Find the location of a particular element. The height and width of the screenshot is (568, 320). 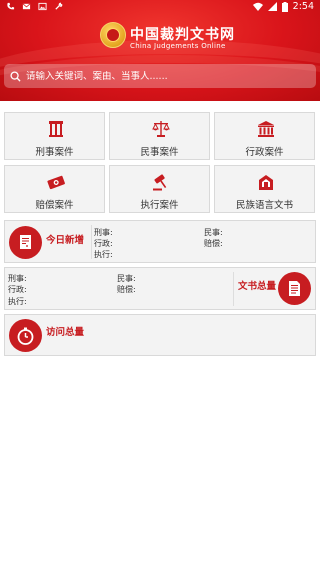

email-icon is located at coordinates (26, 6).